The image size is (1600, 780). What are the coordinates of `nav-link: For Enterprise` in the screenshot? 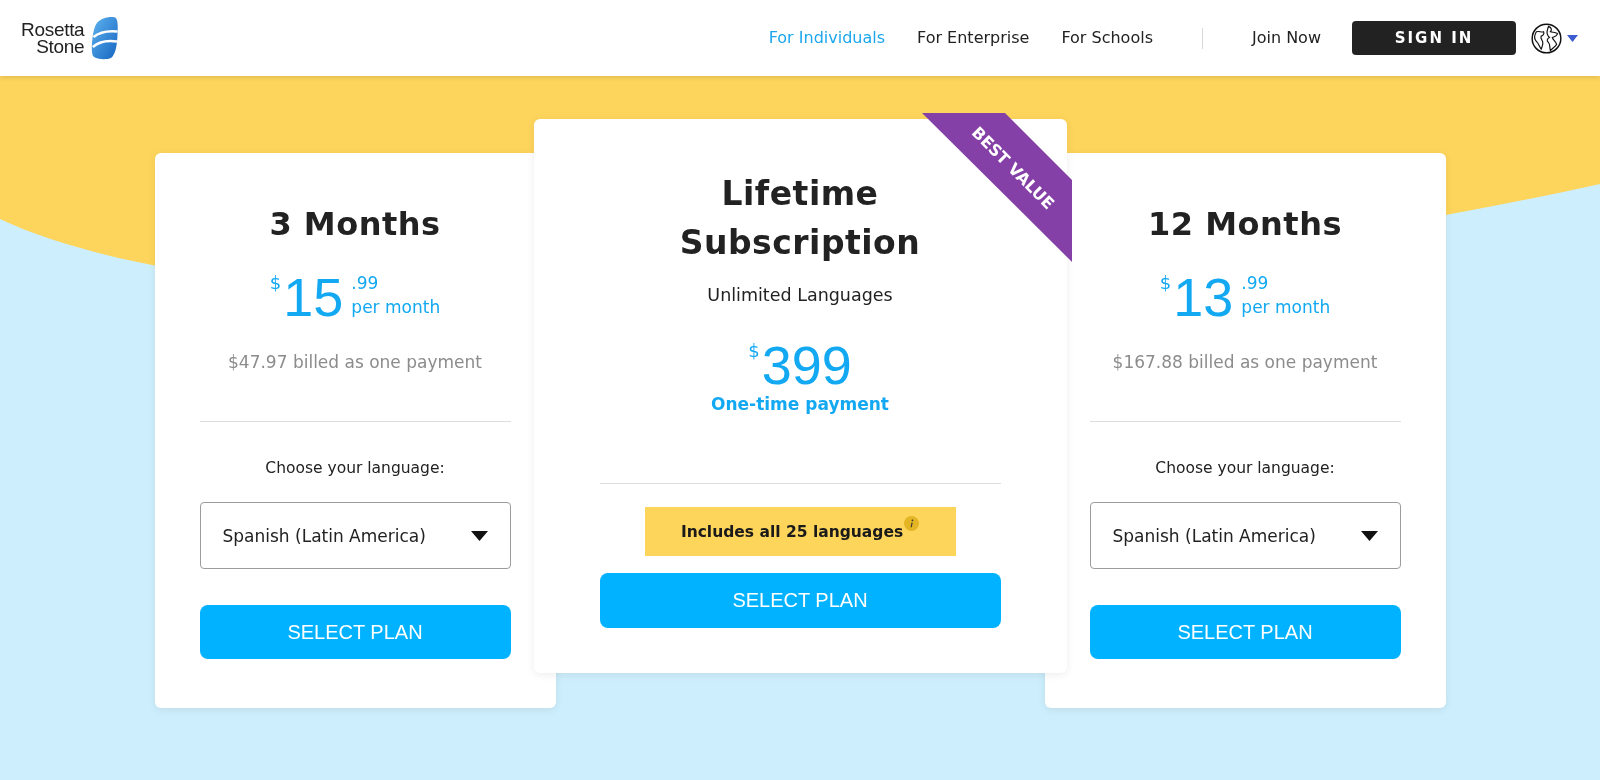 It's located at (973, 38).